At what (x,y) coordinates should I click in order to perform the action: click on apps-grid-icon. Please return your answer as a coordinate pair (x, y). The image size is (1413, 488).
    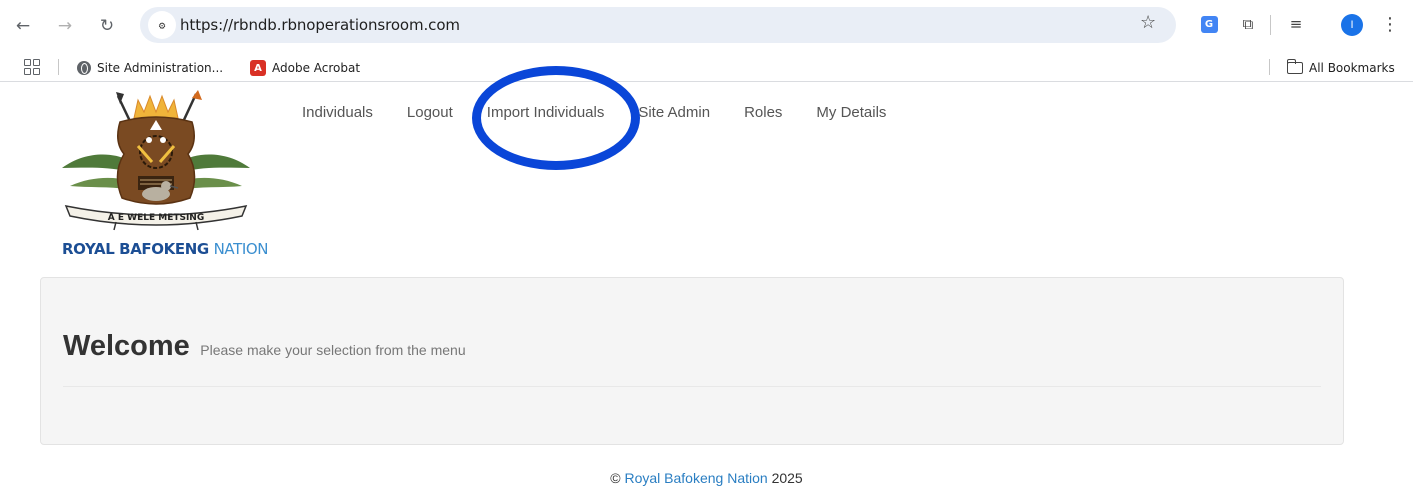
    Looking at the image, I should click on (32, 67).